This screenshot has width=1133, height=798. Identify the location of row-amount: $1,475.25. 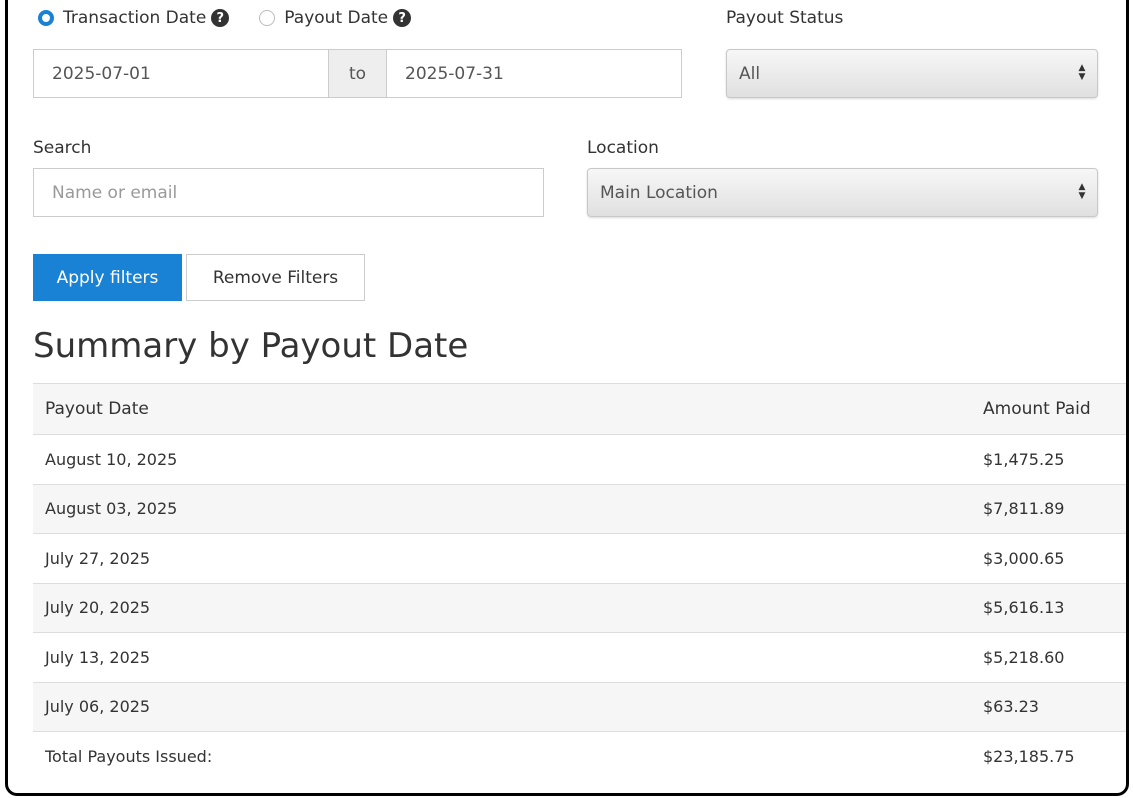
(1024, 459).